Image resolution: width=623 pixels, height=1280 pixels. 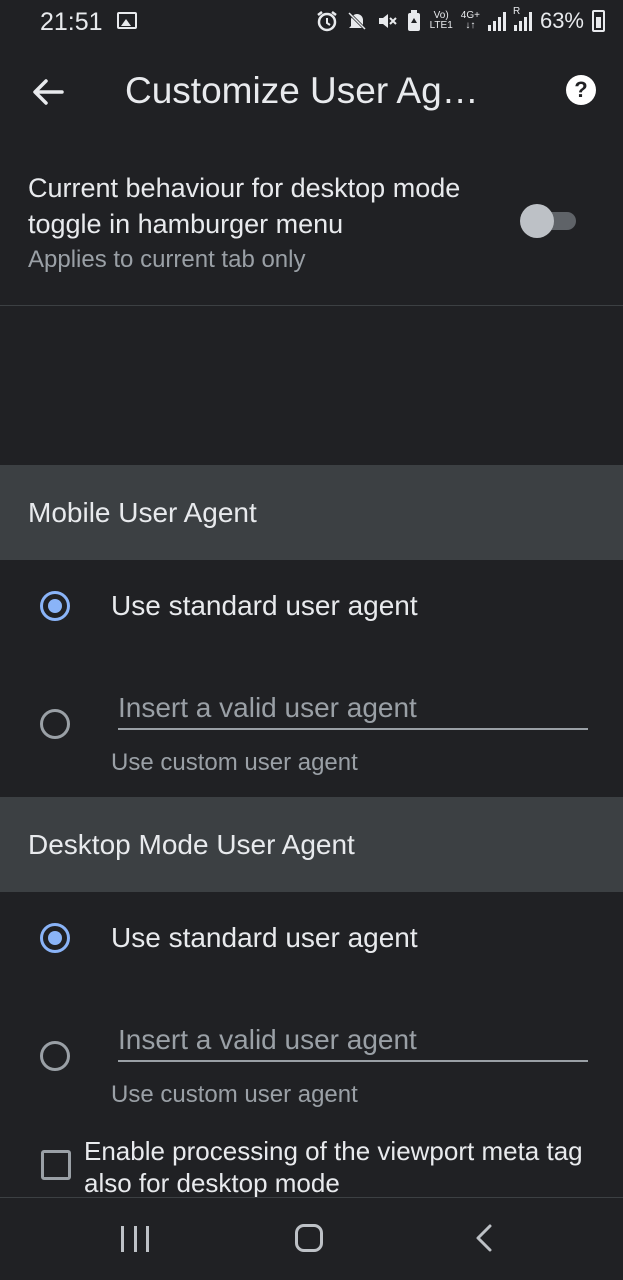 I want to click on navigation-bar, so click(x=311, y=1238).